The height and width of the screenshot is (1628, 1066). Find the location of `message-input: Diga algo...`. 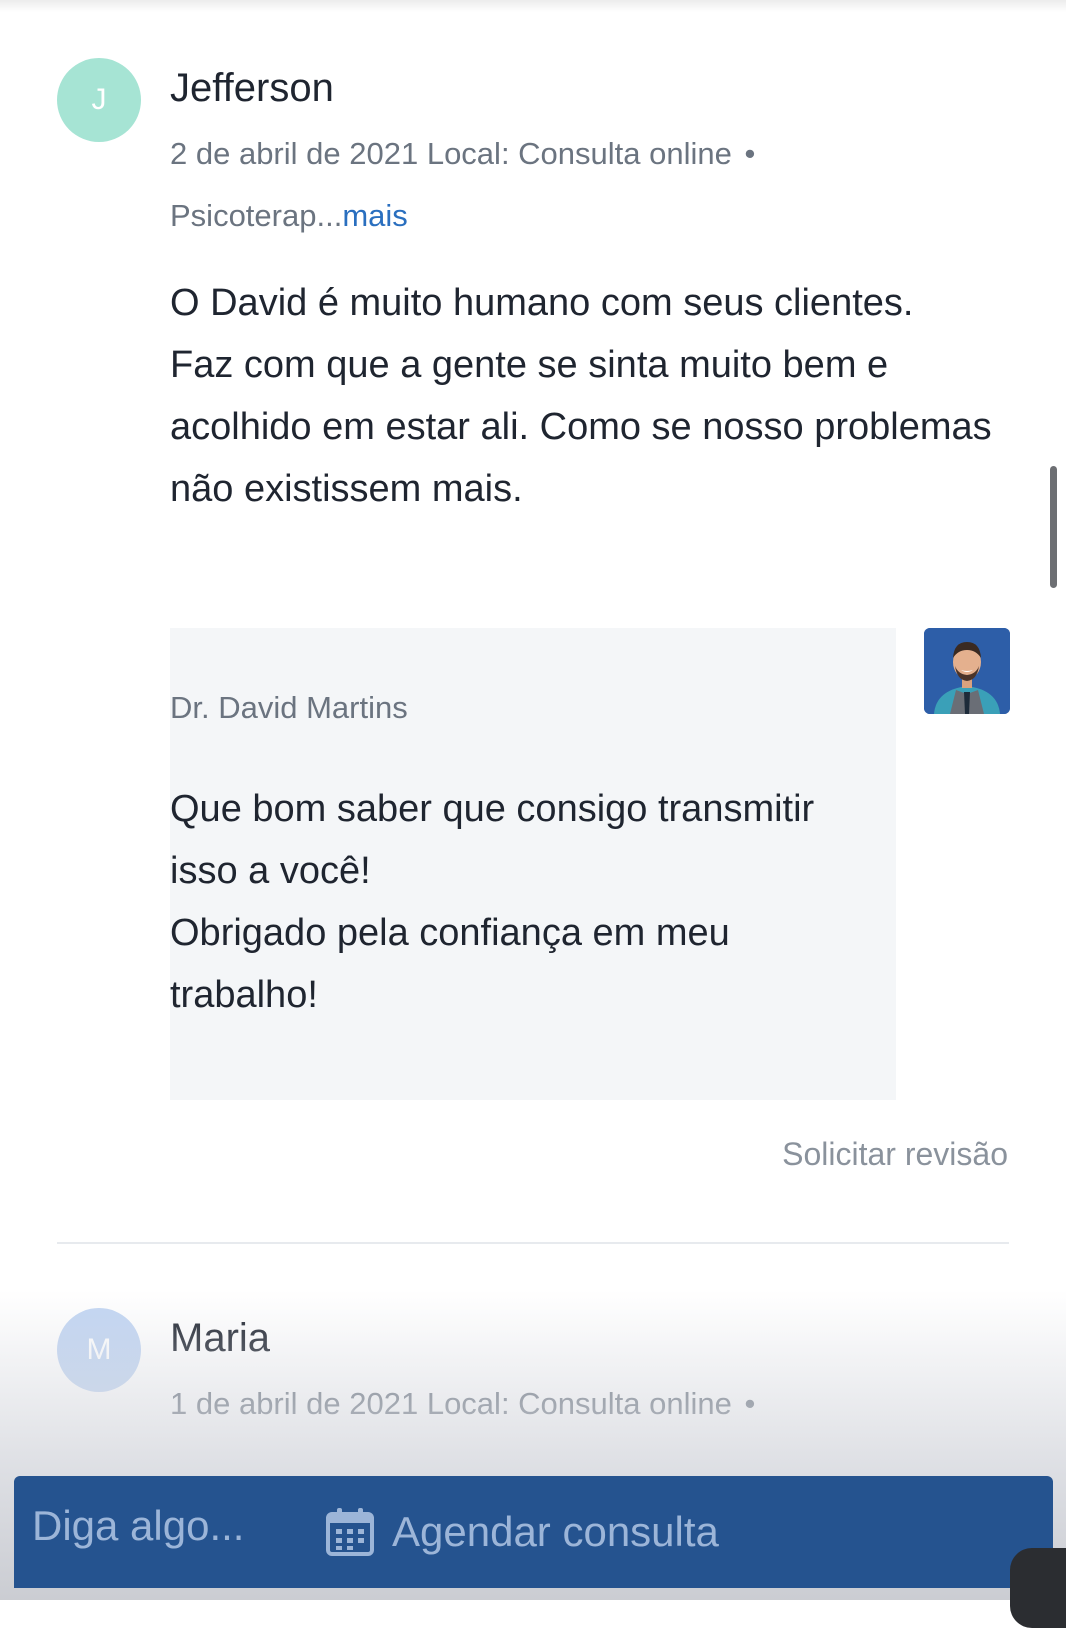

message-input: Diga algo... is located at coordinates (138, 1526).